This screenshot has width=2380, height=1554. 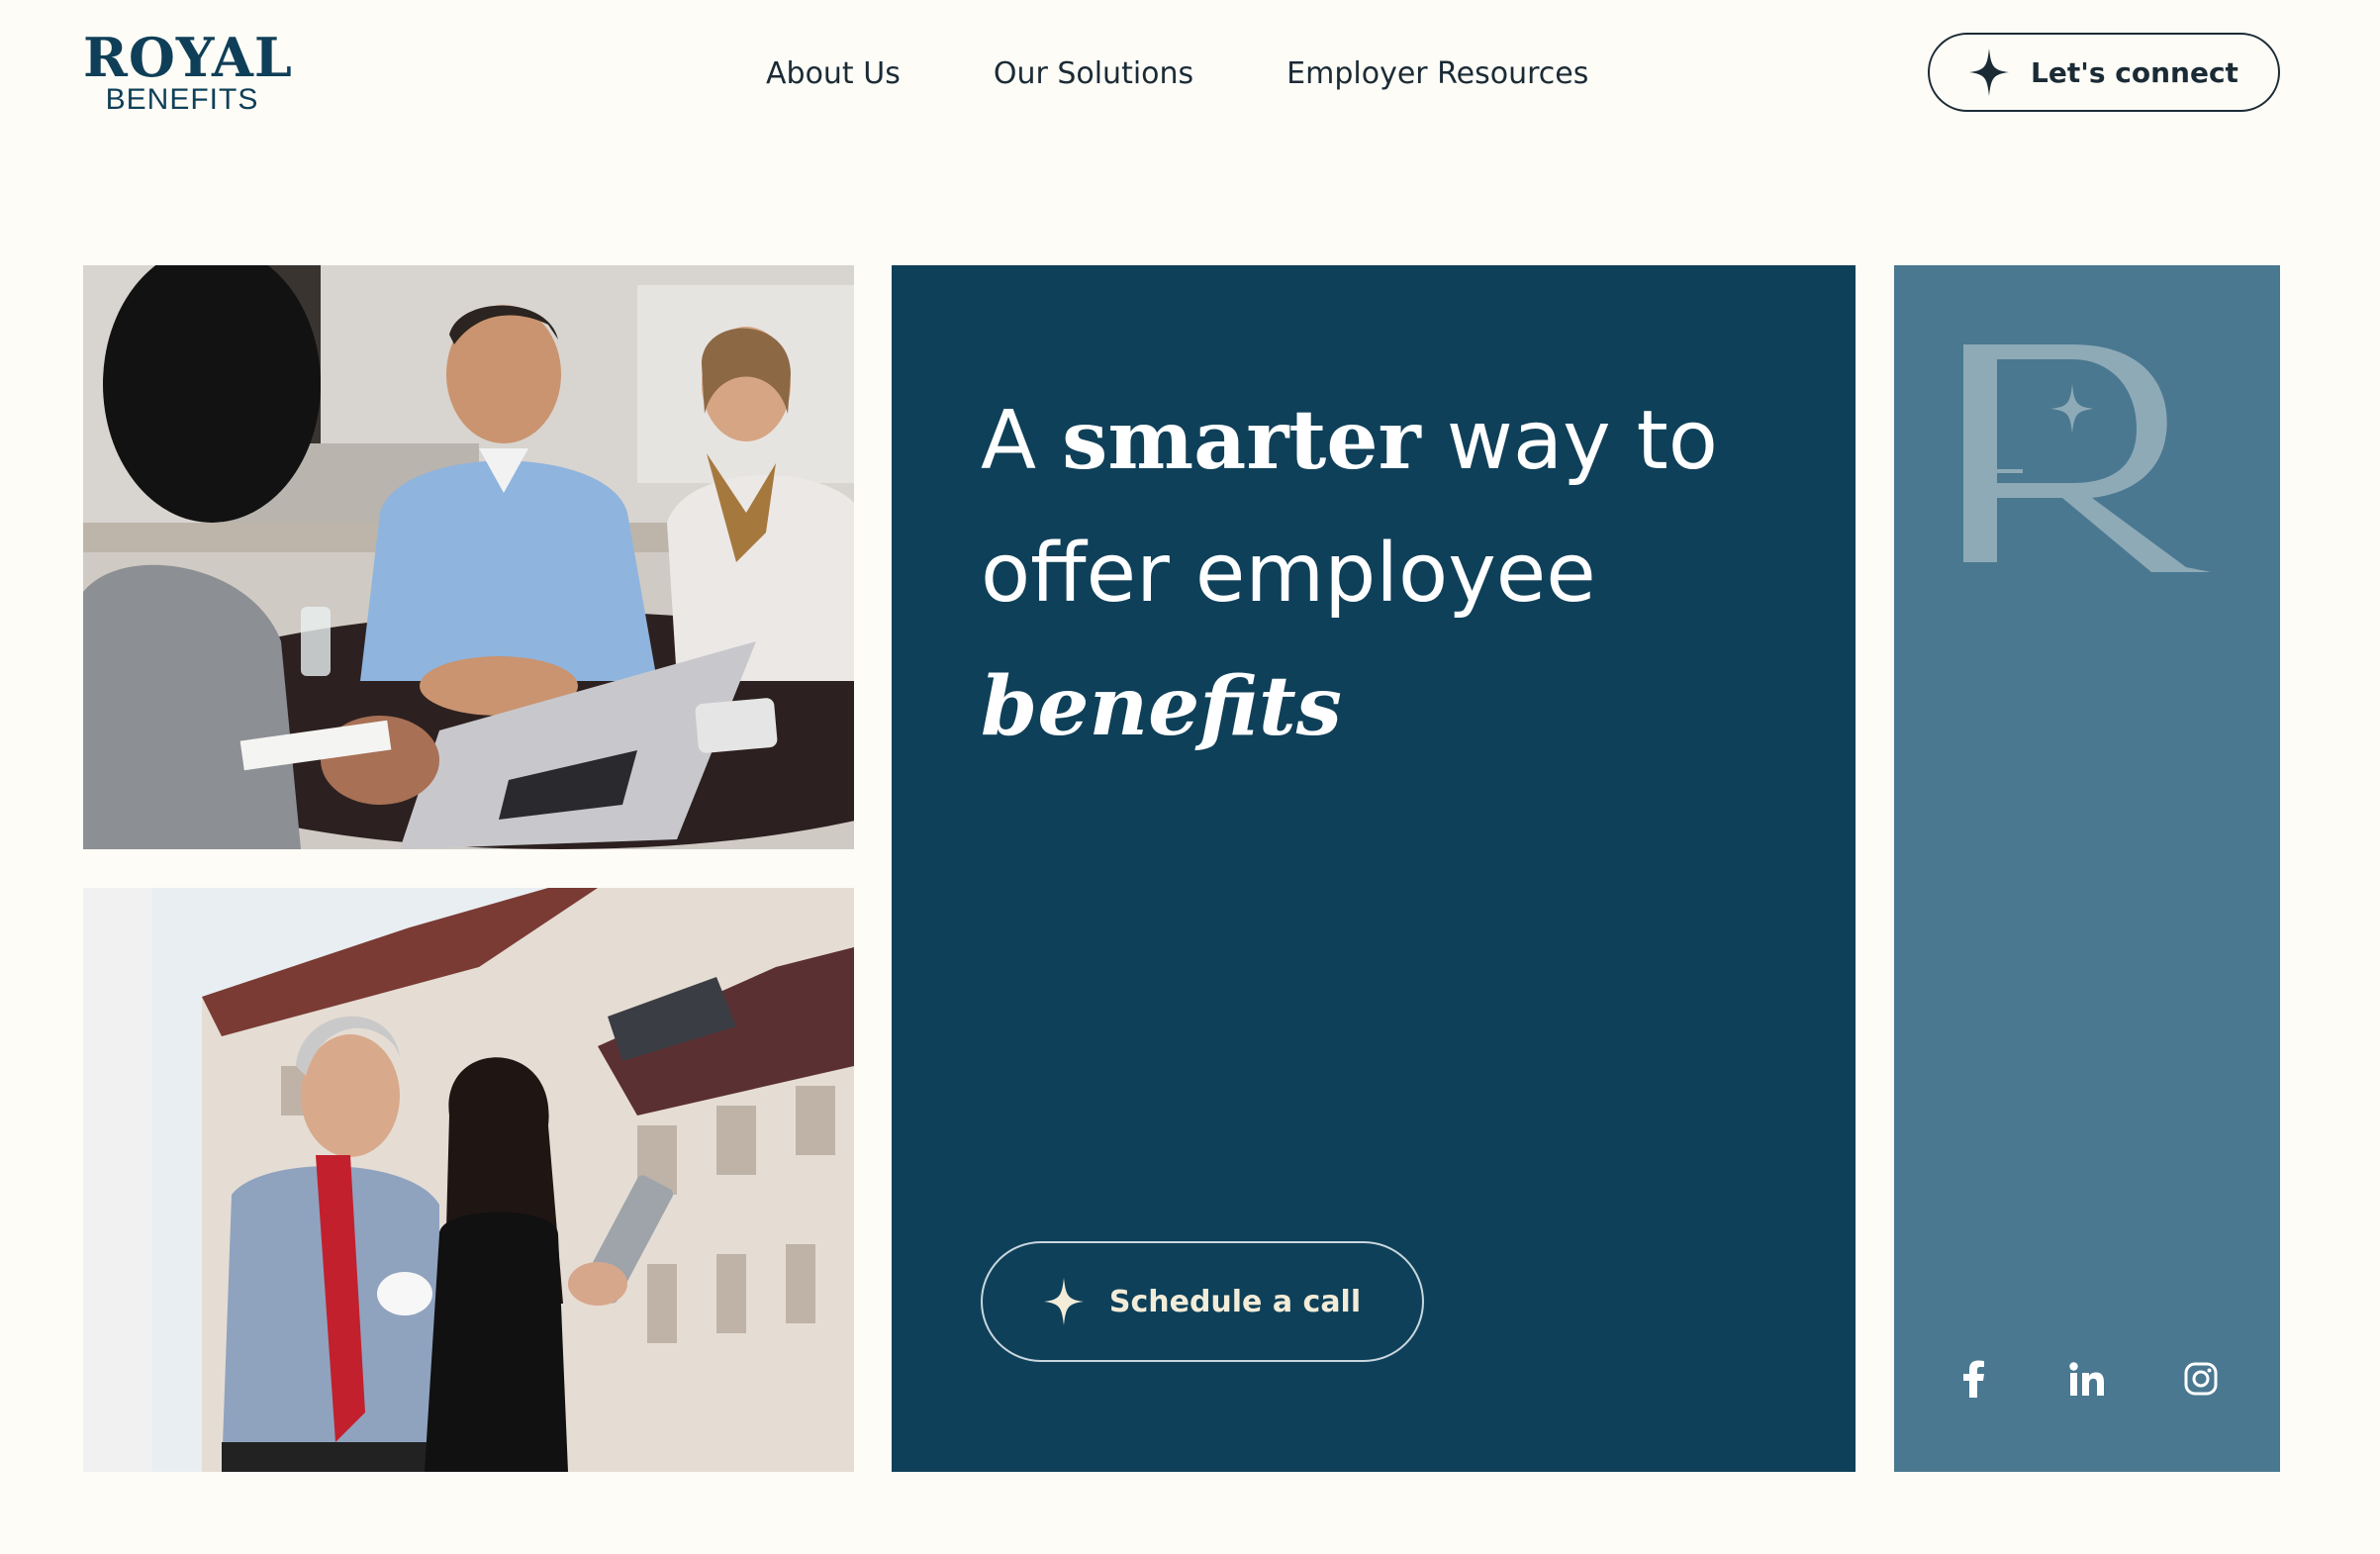 I want to click on r-monogram-icon, so click(x=2087, y=458).